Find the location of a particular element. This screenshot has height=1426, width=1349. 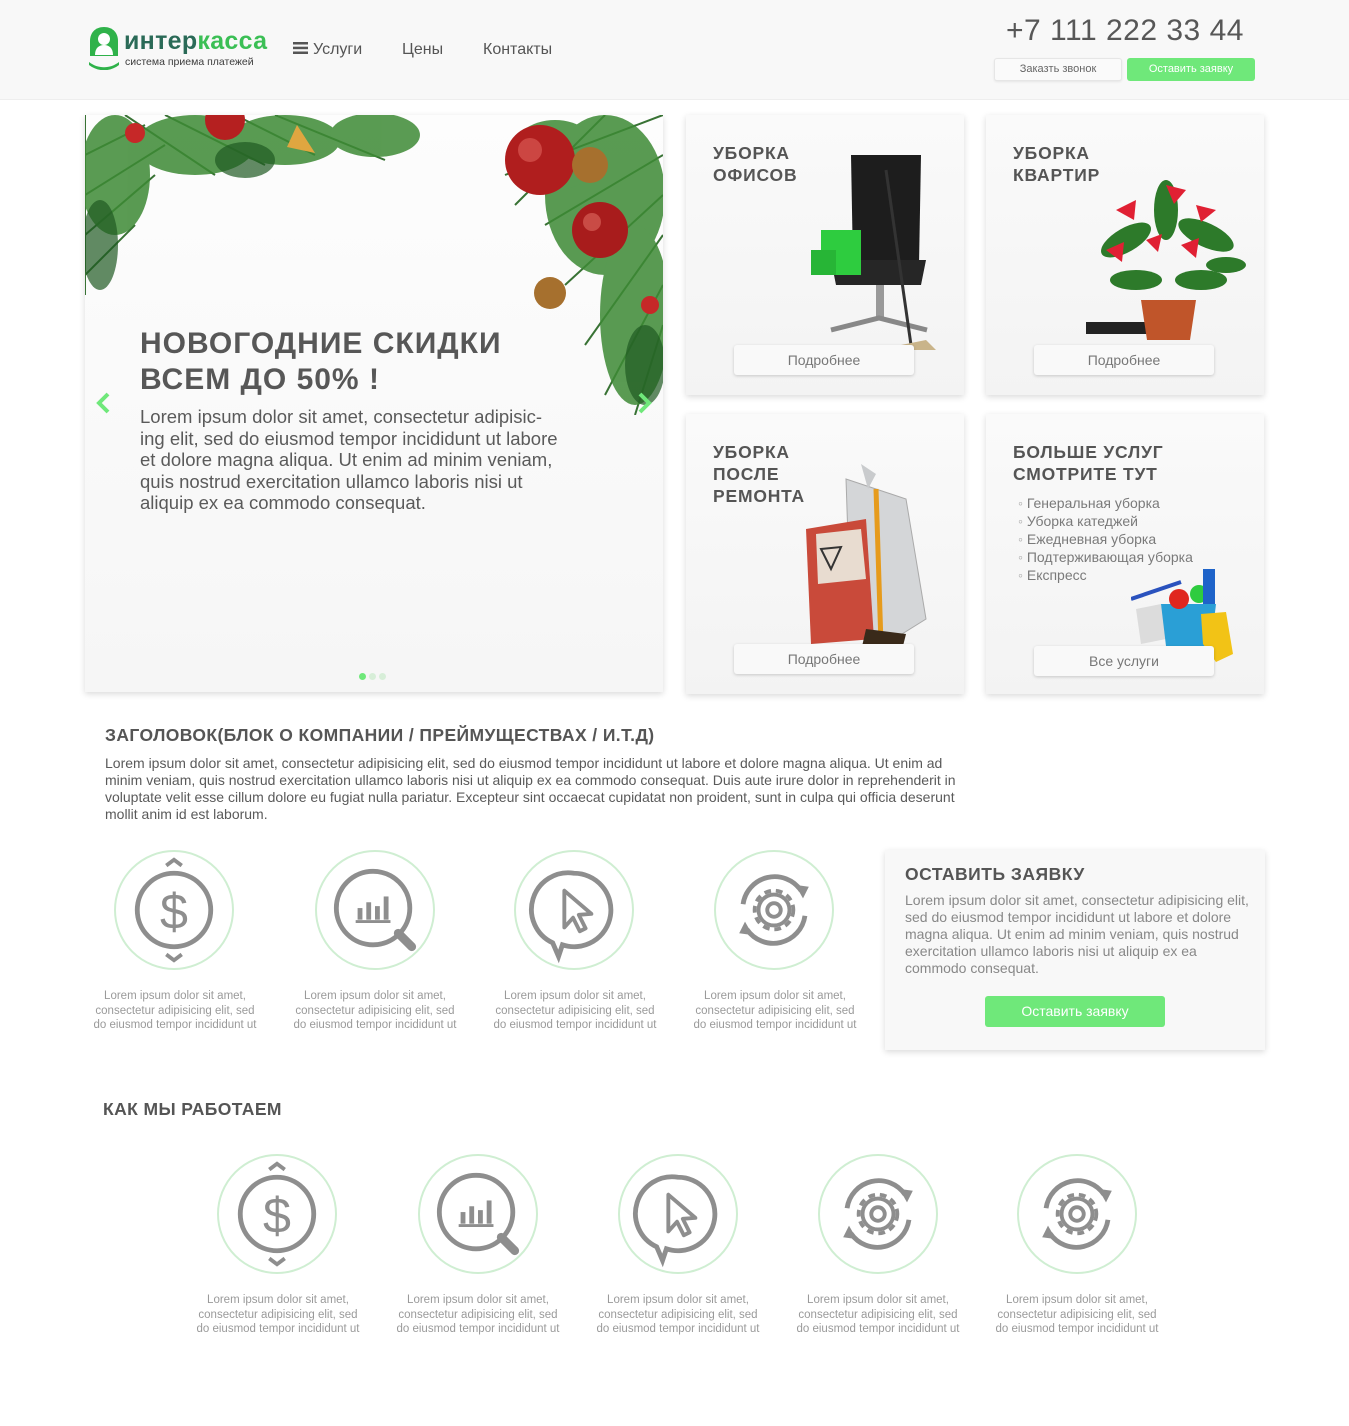

nav-contacts: Контакты is located at coordinates (517, 50).